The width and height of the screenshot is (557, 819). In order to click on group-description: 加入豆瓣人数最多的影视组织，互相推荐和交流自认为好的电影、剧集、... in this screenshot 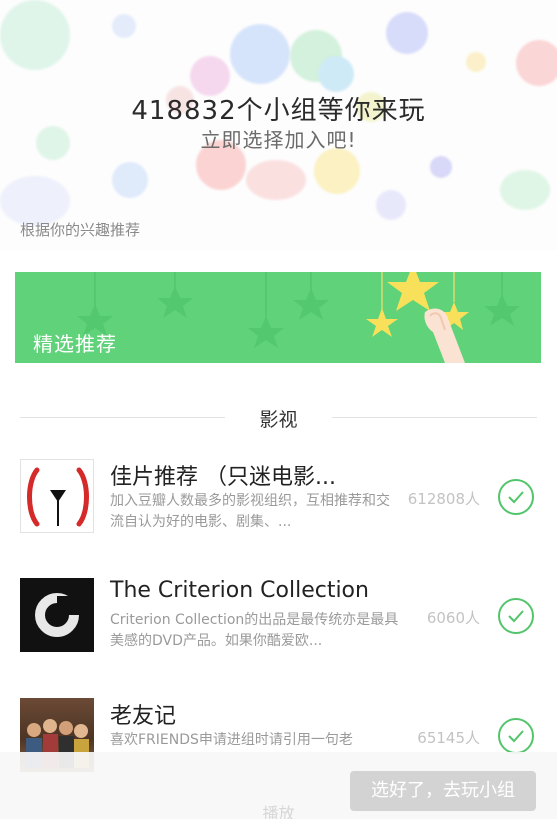, I will do `click(250, 511)`.